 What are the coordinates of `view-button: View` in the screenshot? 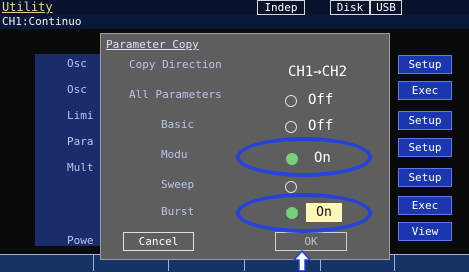 It's located at (425, 231).